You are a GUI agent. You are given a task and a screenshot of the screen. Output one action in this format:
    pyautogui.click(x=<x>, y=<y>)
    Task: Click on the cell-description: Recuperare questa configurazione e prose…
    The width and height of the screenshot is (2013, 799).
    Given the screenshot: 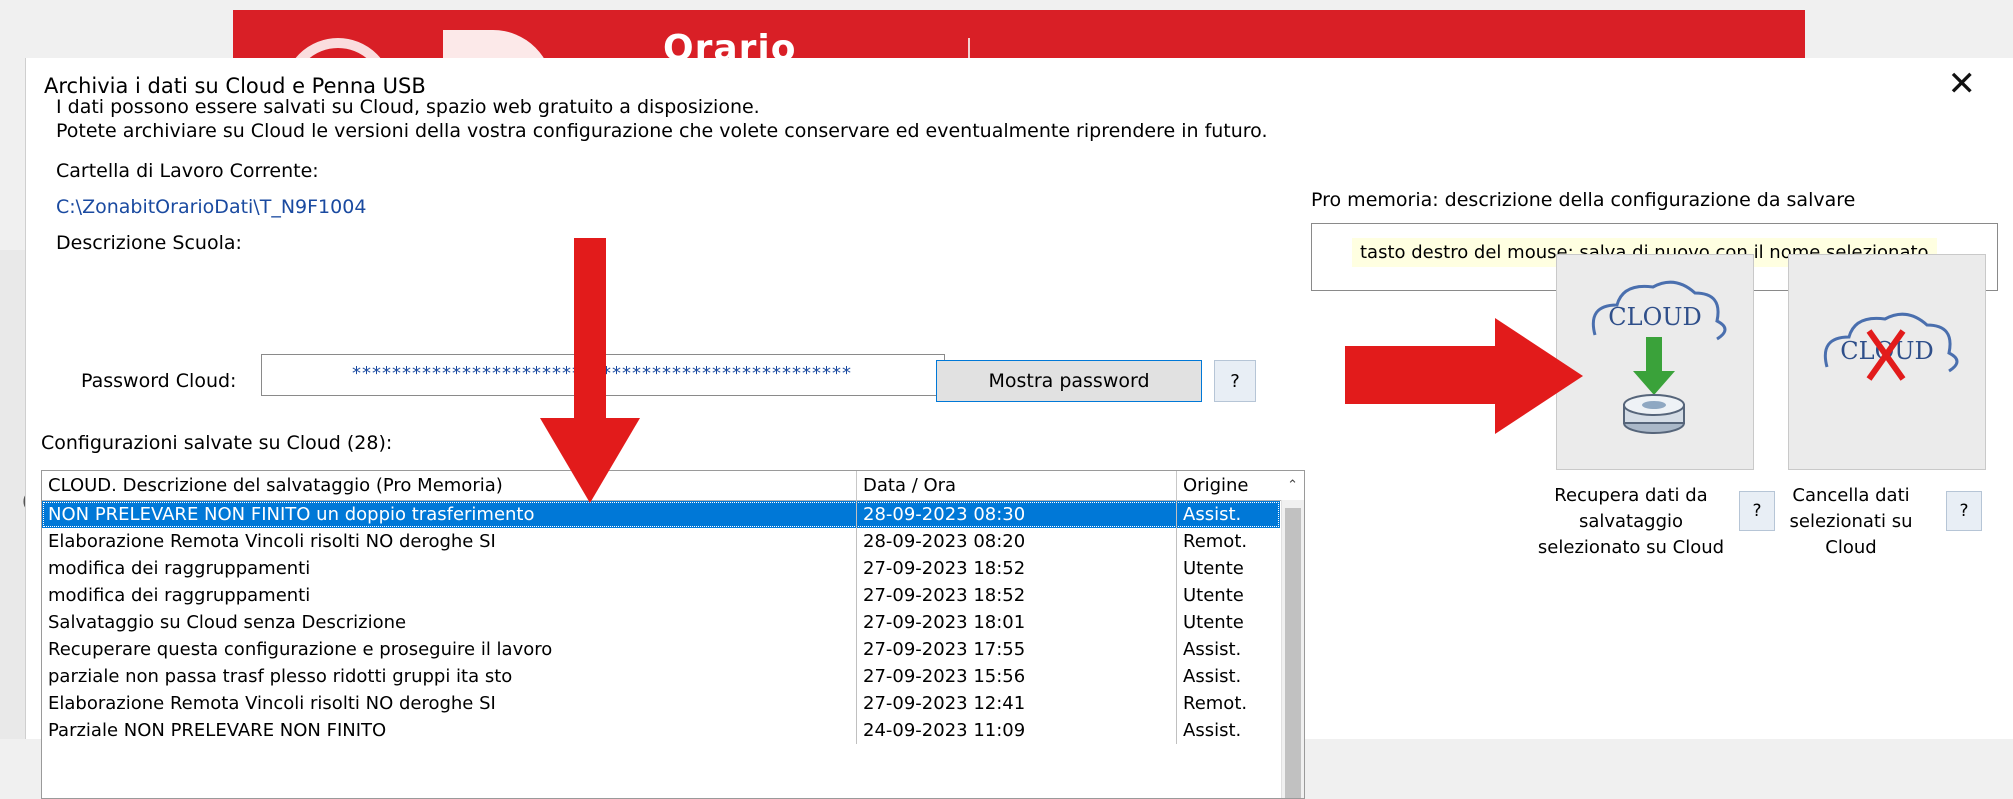 What is the action you would take?
    pyautogui.click(x=449, y=649)
    